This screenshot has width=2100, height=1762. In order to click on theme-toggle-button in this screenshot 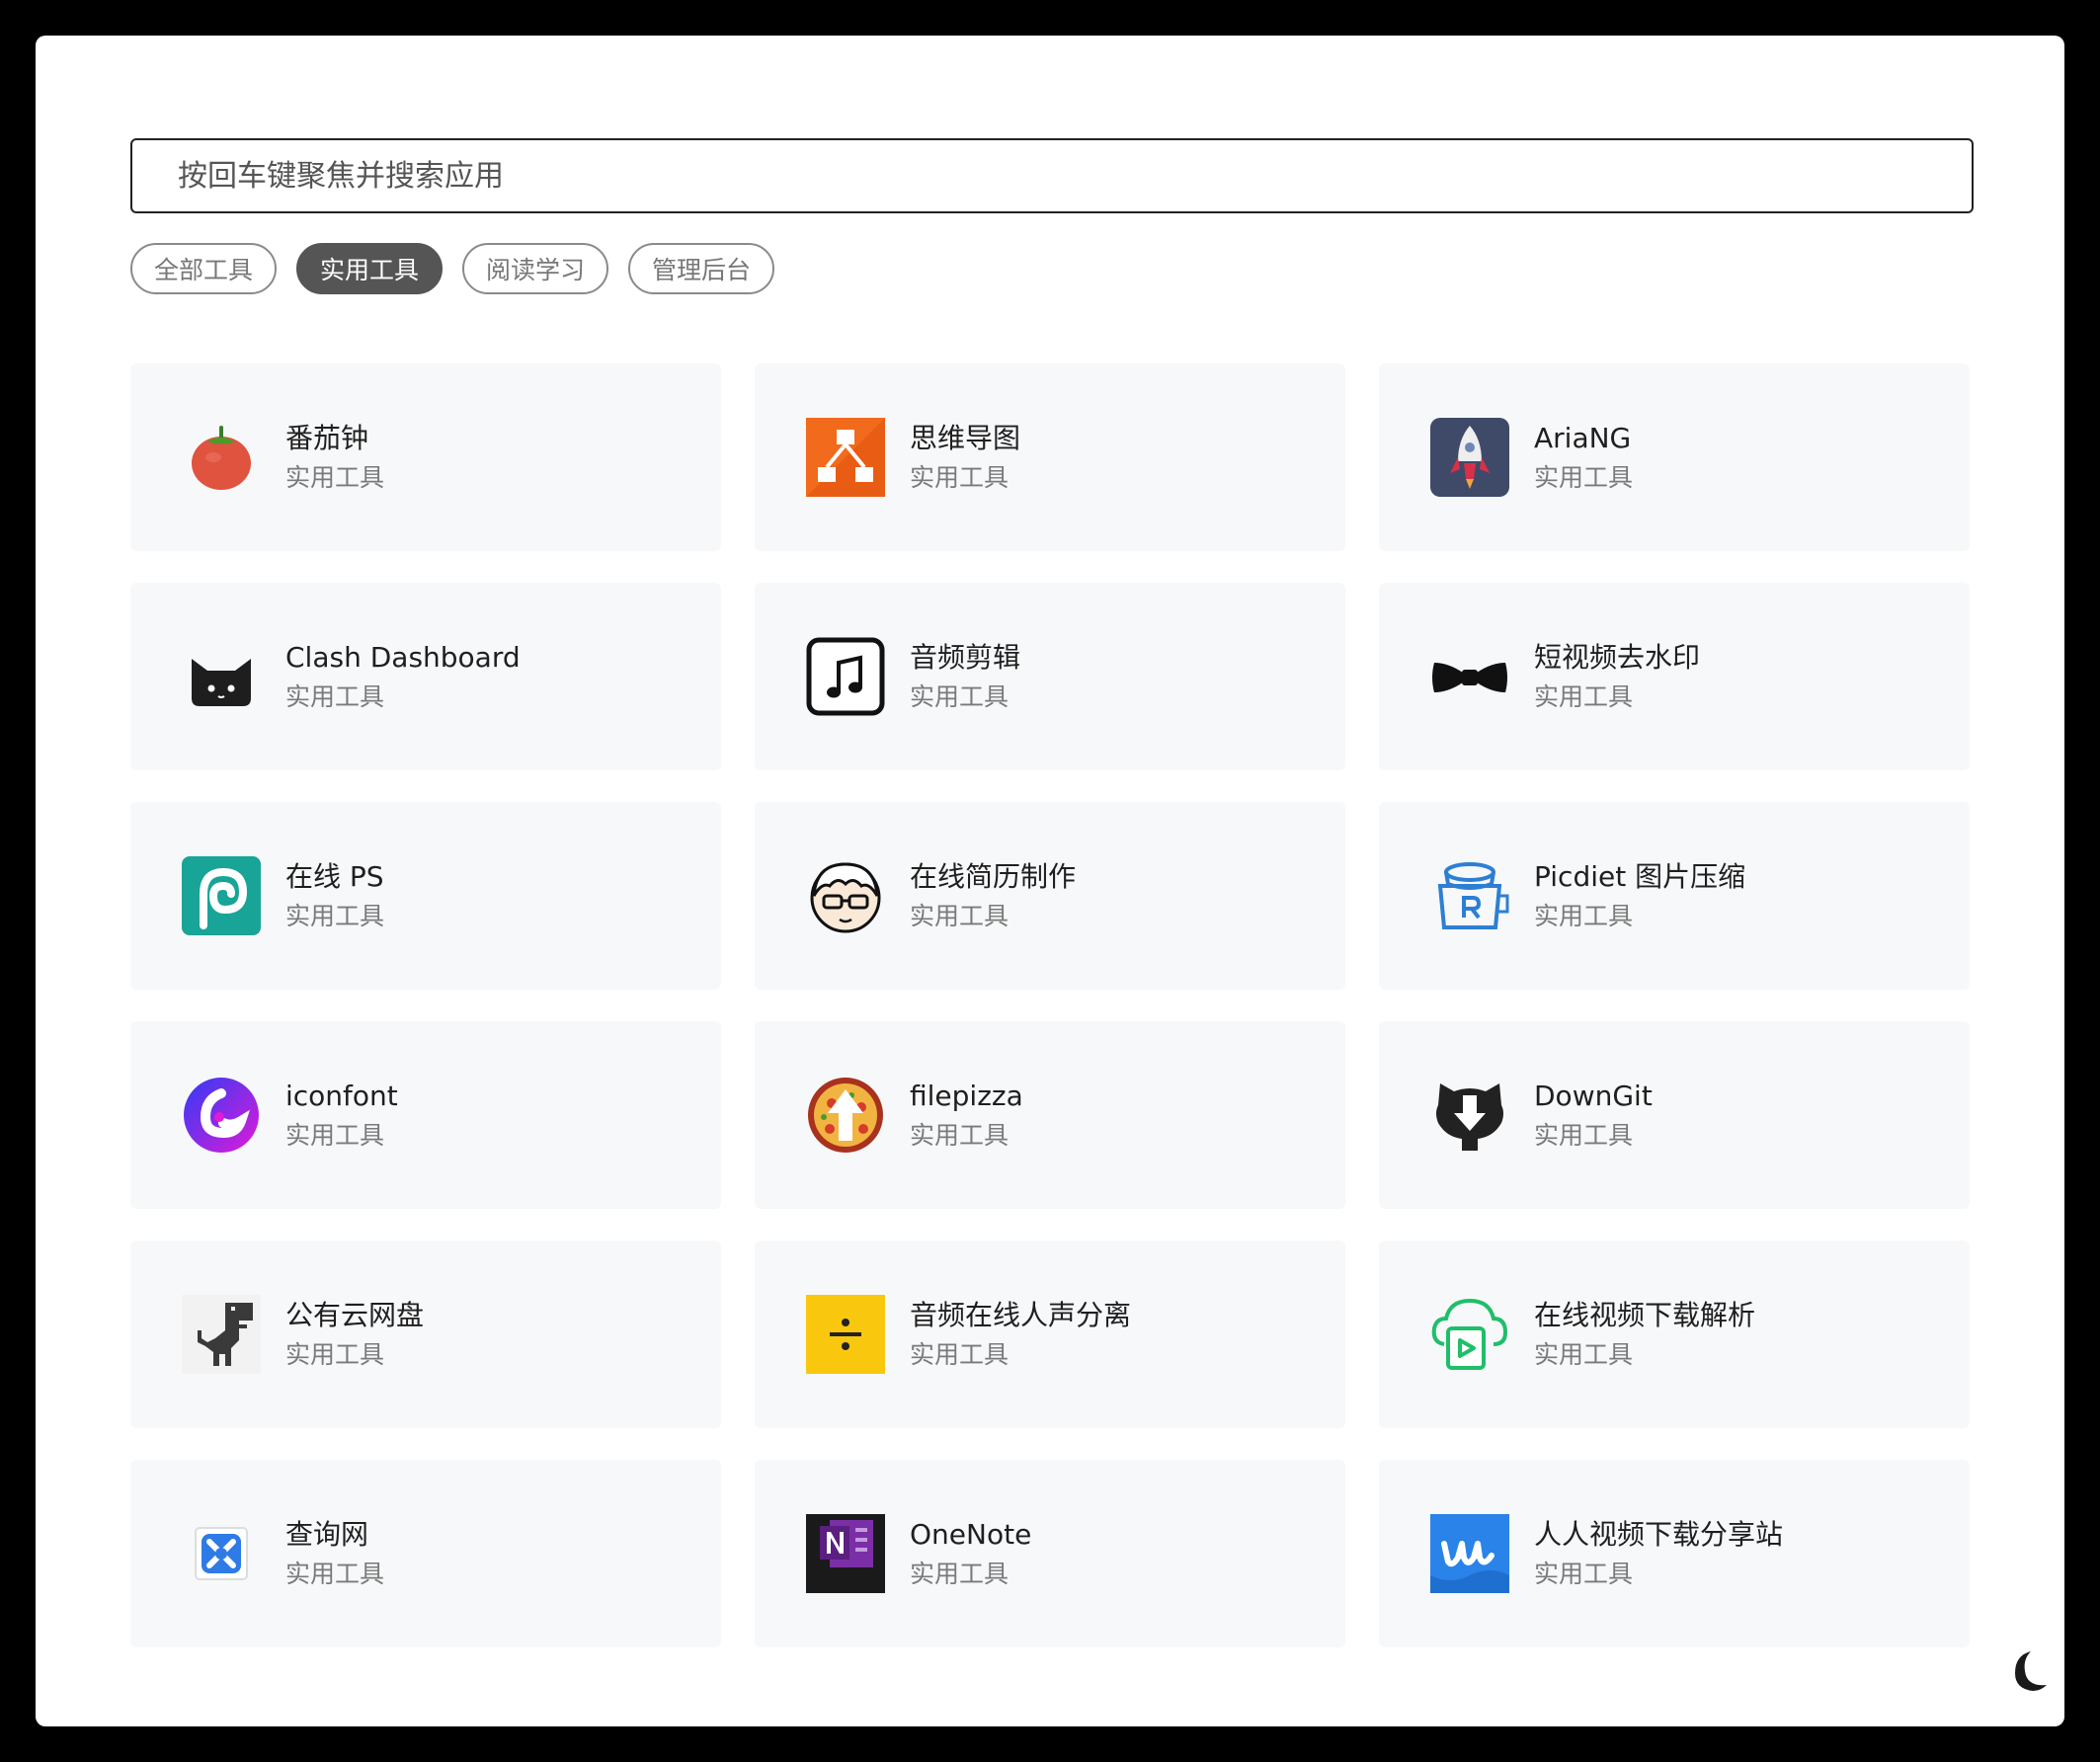, I will do `click(2025, 1671)`.